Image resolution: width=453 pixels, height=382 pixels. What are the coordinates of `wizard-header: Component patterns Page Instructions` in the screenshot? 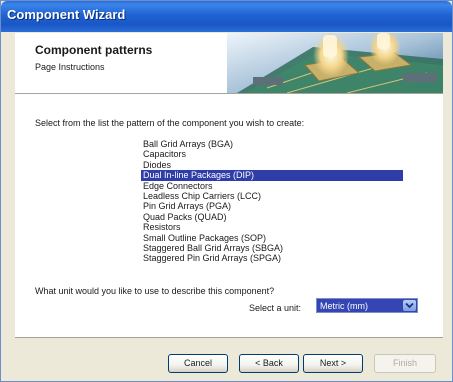 It's located at (229, 63).